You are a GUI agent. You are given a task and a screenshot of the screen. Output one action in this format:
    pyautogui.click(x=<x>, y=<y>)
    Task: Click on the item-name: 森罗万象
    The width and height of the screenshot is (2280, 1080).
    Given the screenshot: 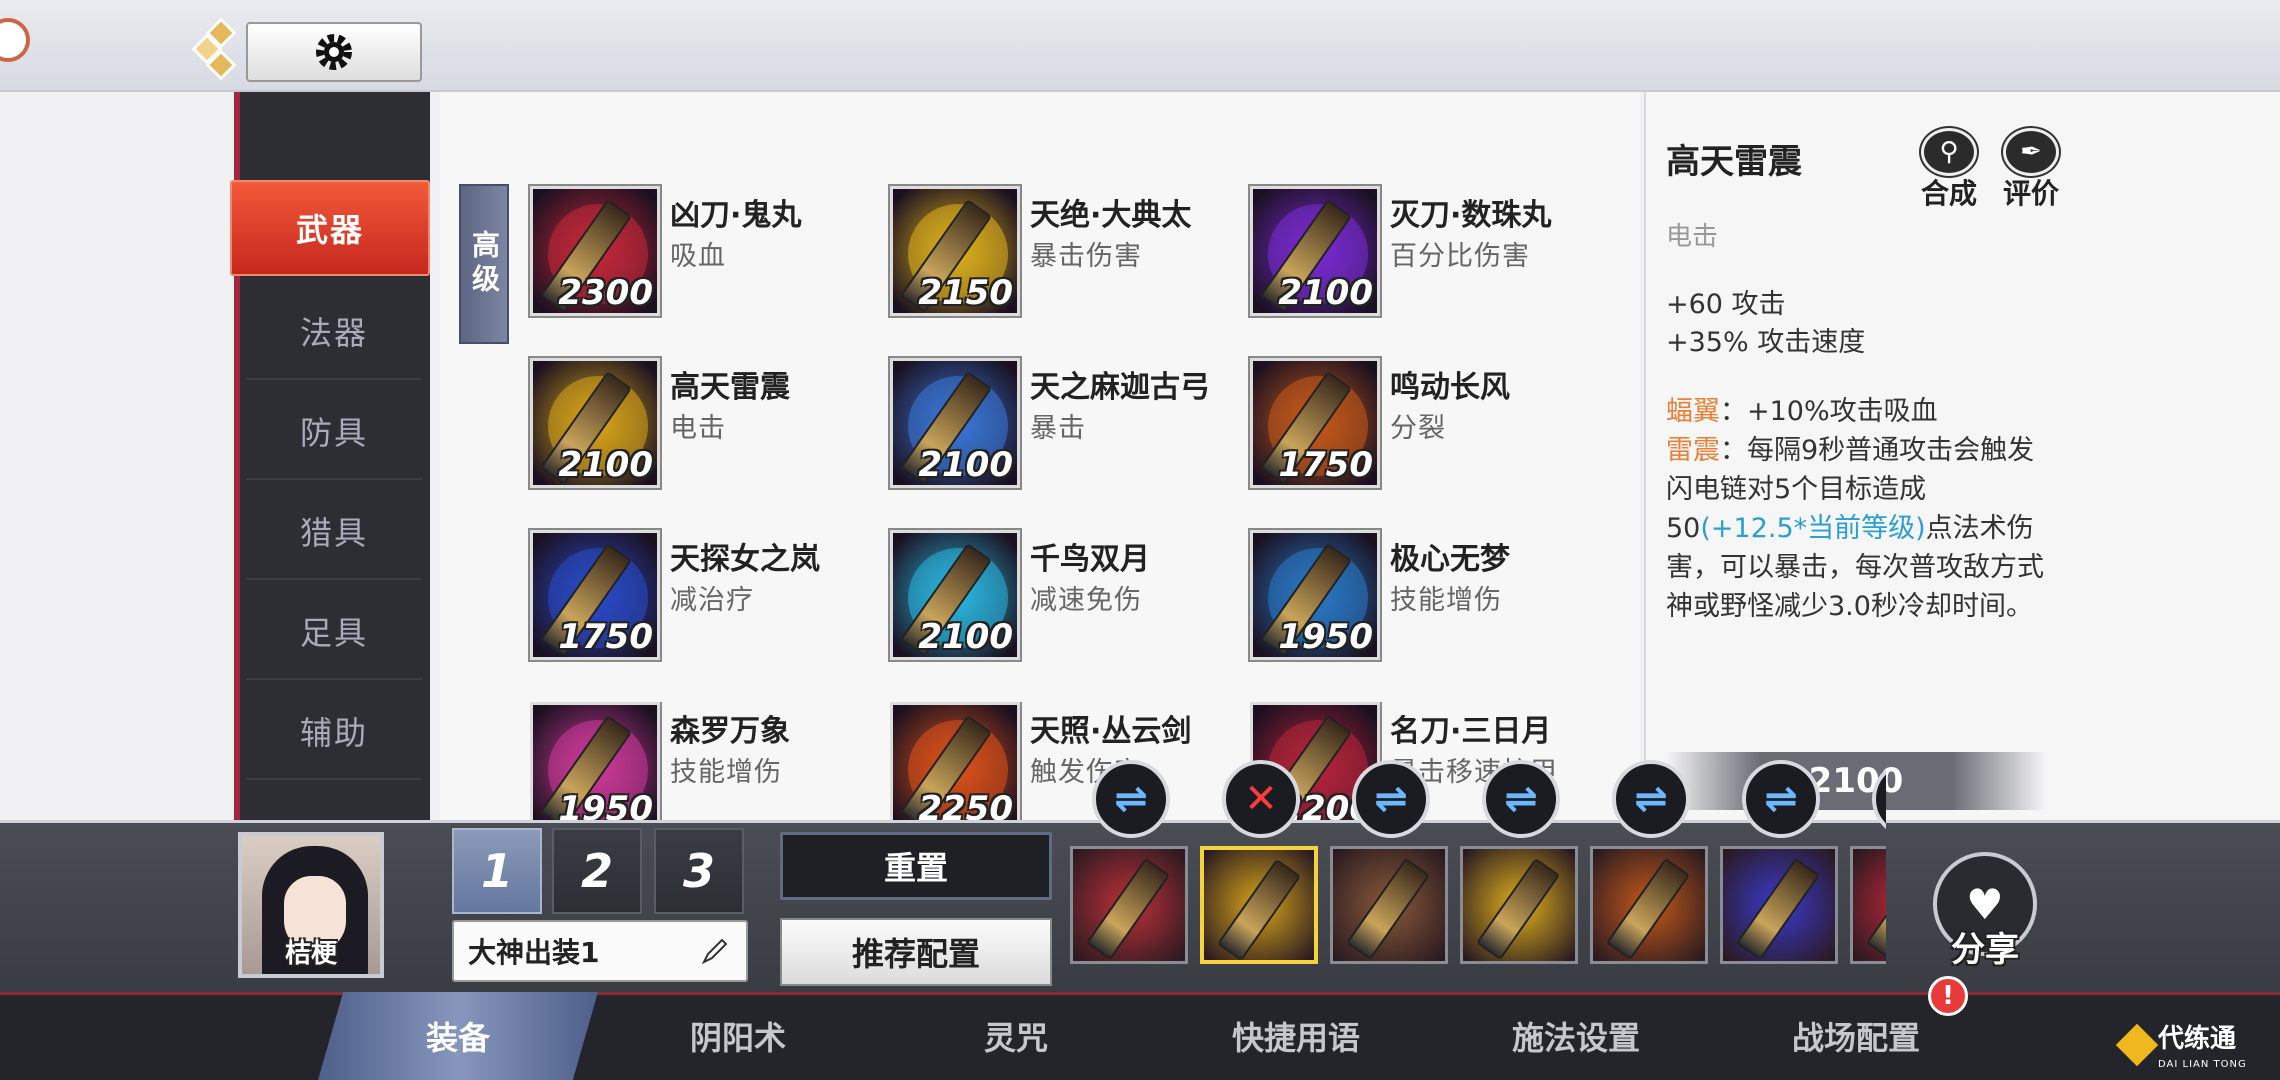 What is the action you would take?
    pyautogui.click(x=730, y=731)
    